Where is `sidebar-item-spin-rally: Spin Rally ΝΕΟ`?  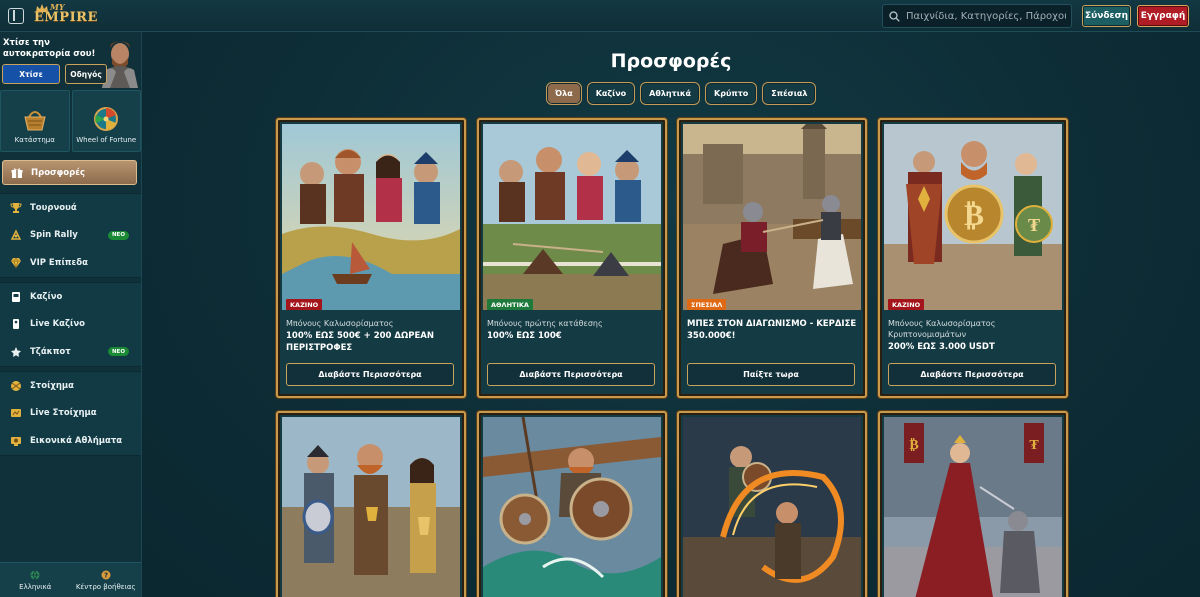 sidebar-item-spin-rally: Spin Rally ΝΕΟ is located at coordinates (70, 236).